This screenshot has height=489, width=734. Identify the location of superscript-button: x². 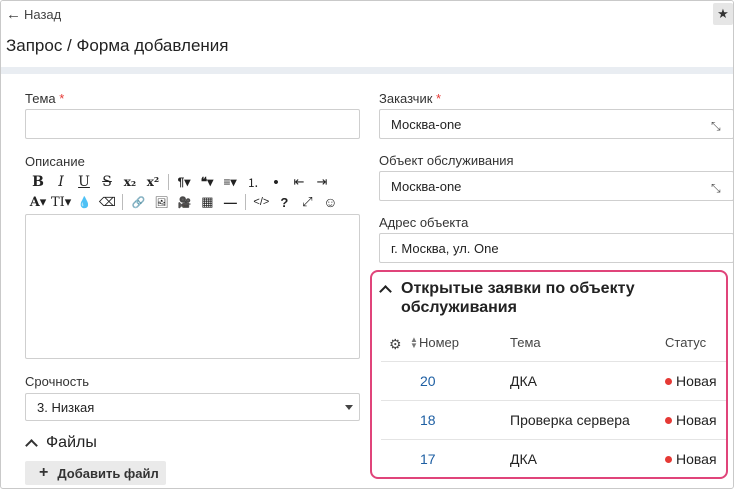
(153, 182).